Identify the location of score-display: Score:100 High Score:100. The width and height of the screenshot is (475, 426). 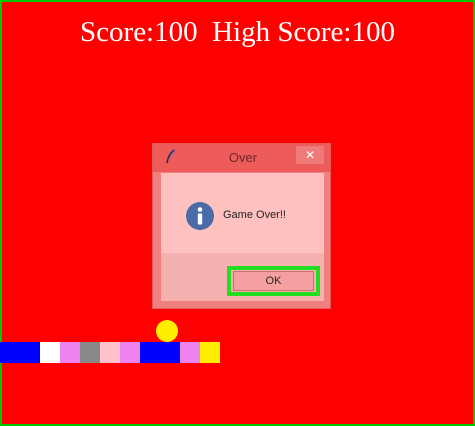
(237, 32).